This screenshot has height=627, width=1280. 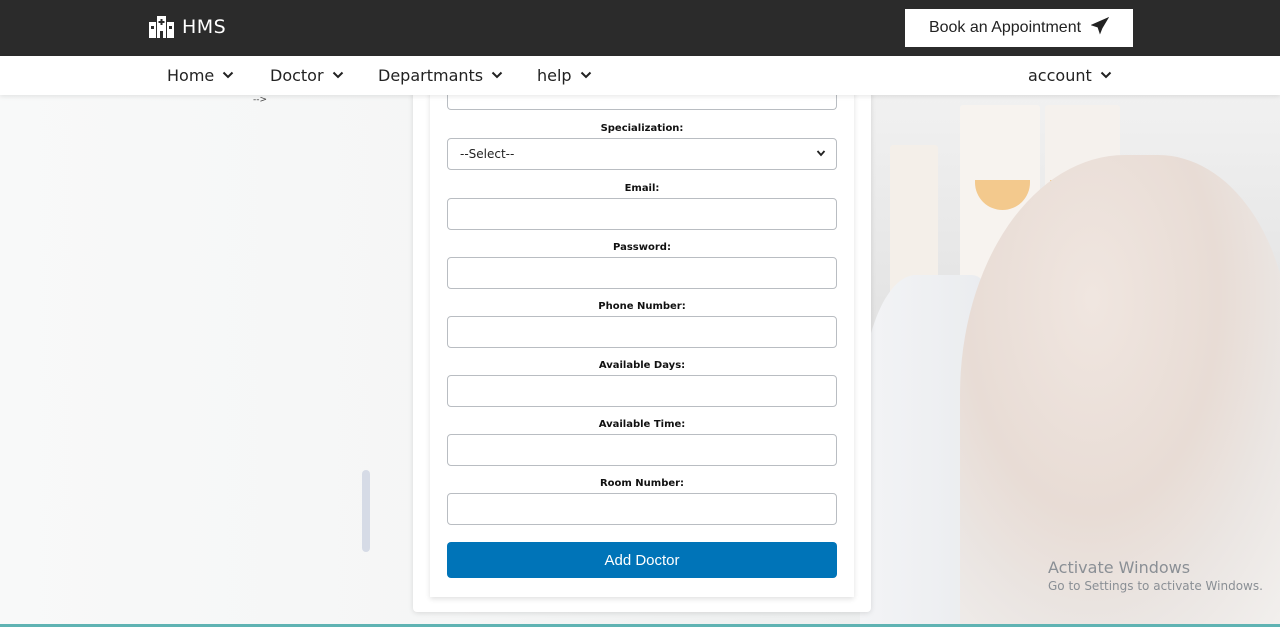 What do you see at coordinates (642, 154) in the screenshot?
I see `specialization-select: --Select--` at bounding box center [642, 154].